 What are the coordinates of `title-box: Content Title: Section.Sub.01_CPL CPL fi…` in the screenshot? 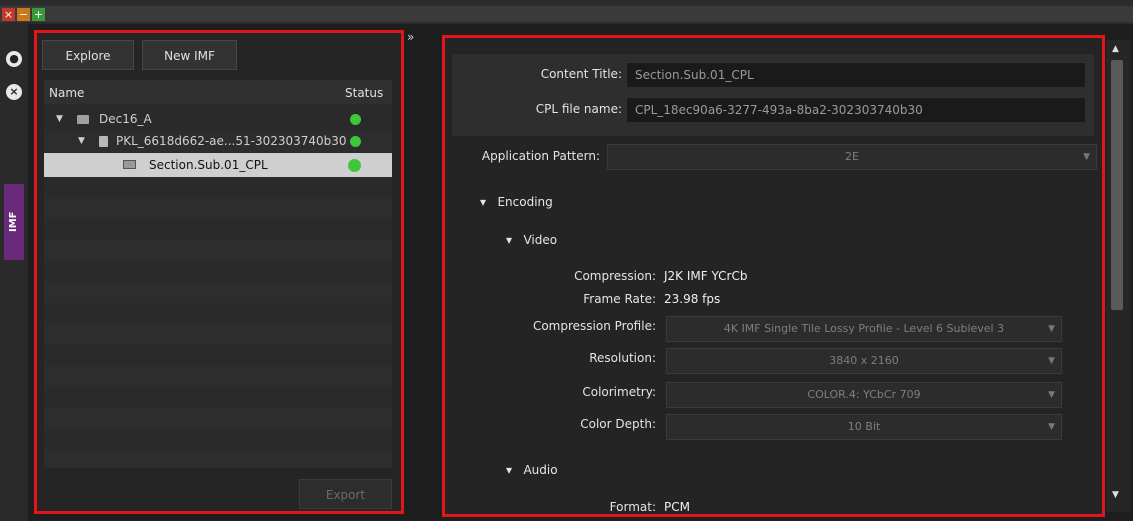 It's located at (773, 95).